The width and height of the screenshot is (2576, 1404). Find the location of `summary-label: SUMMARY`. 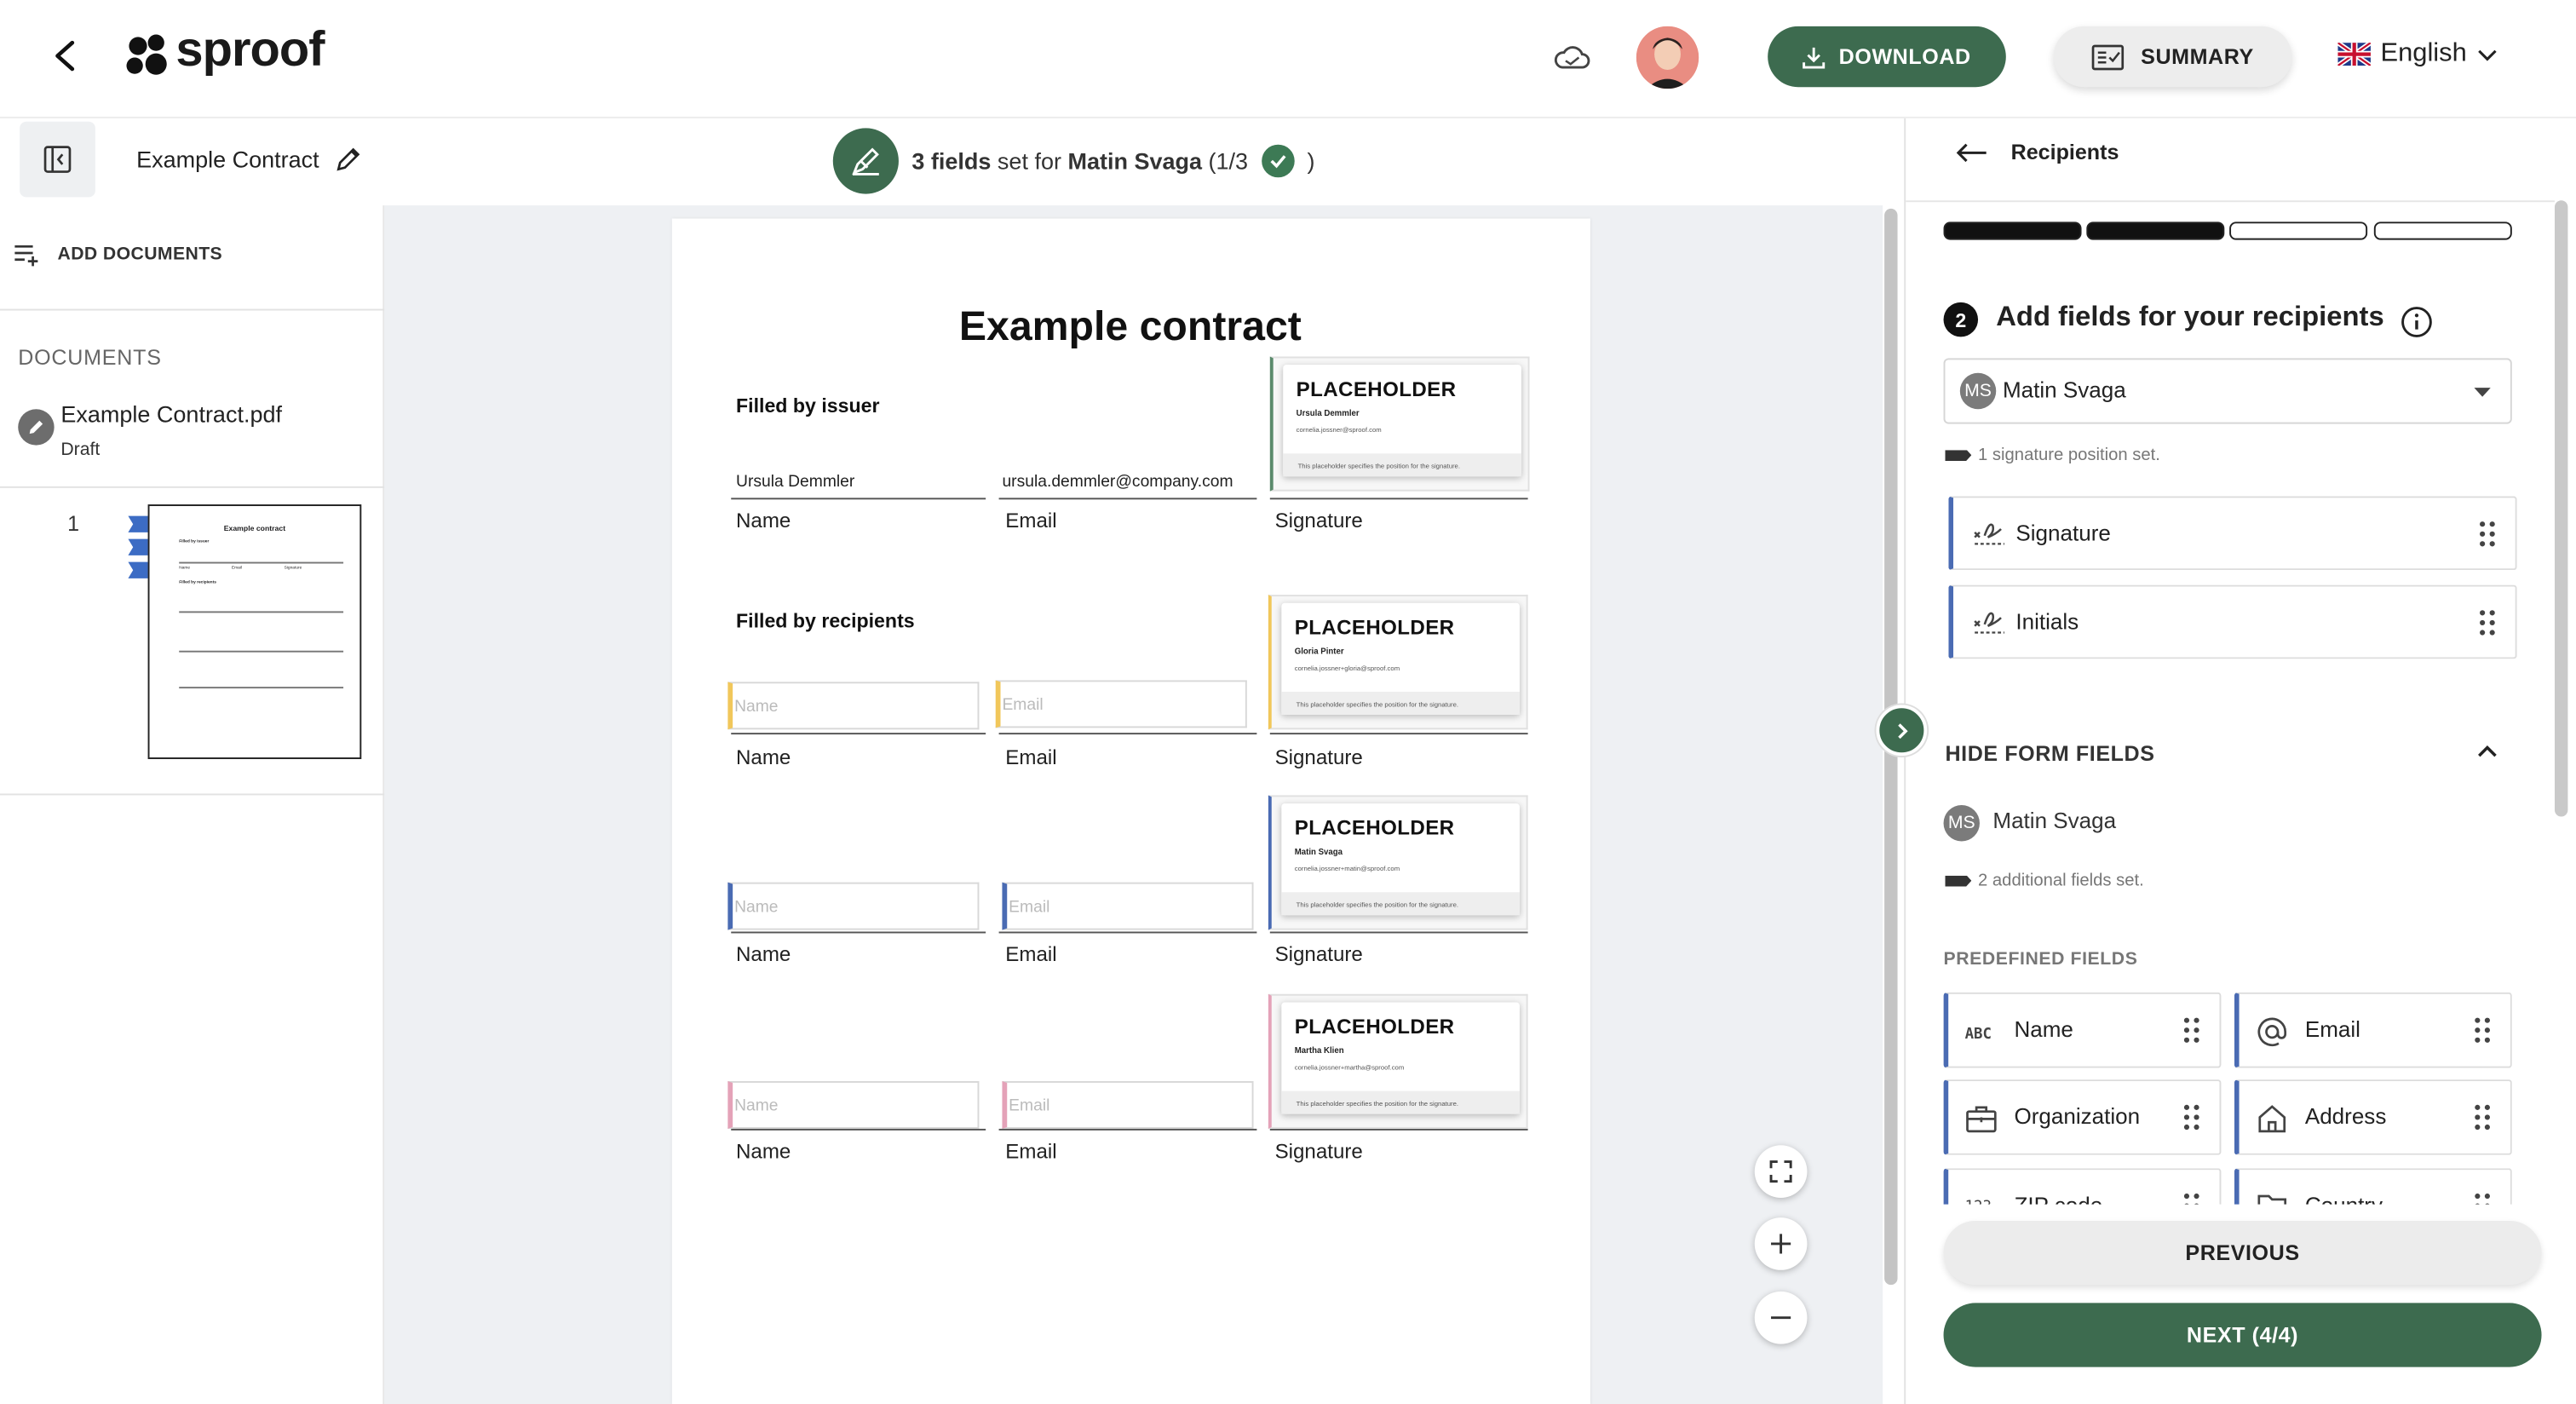

summary-label: SUMMARY is located at coordinates (2197, 57).